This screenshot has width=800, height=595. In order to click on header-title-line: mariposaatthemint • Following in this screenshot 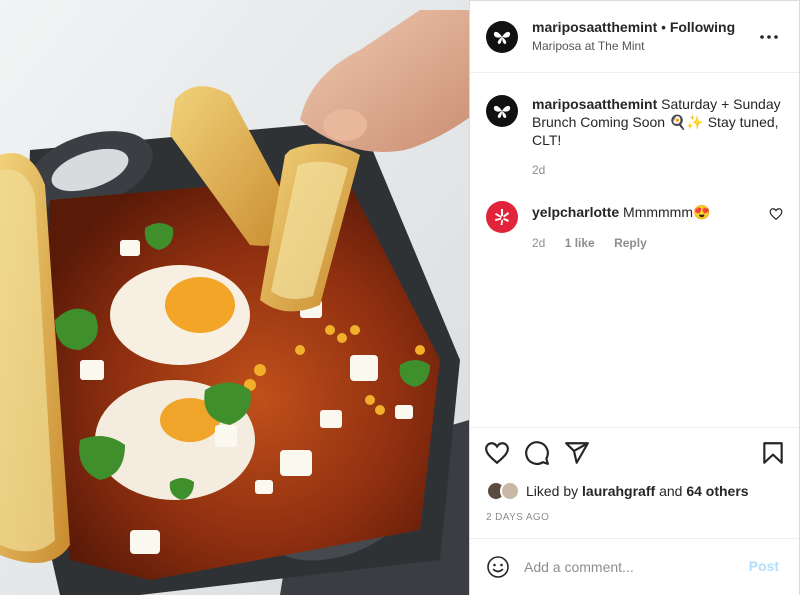, I will do `click(633, 27)`.